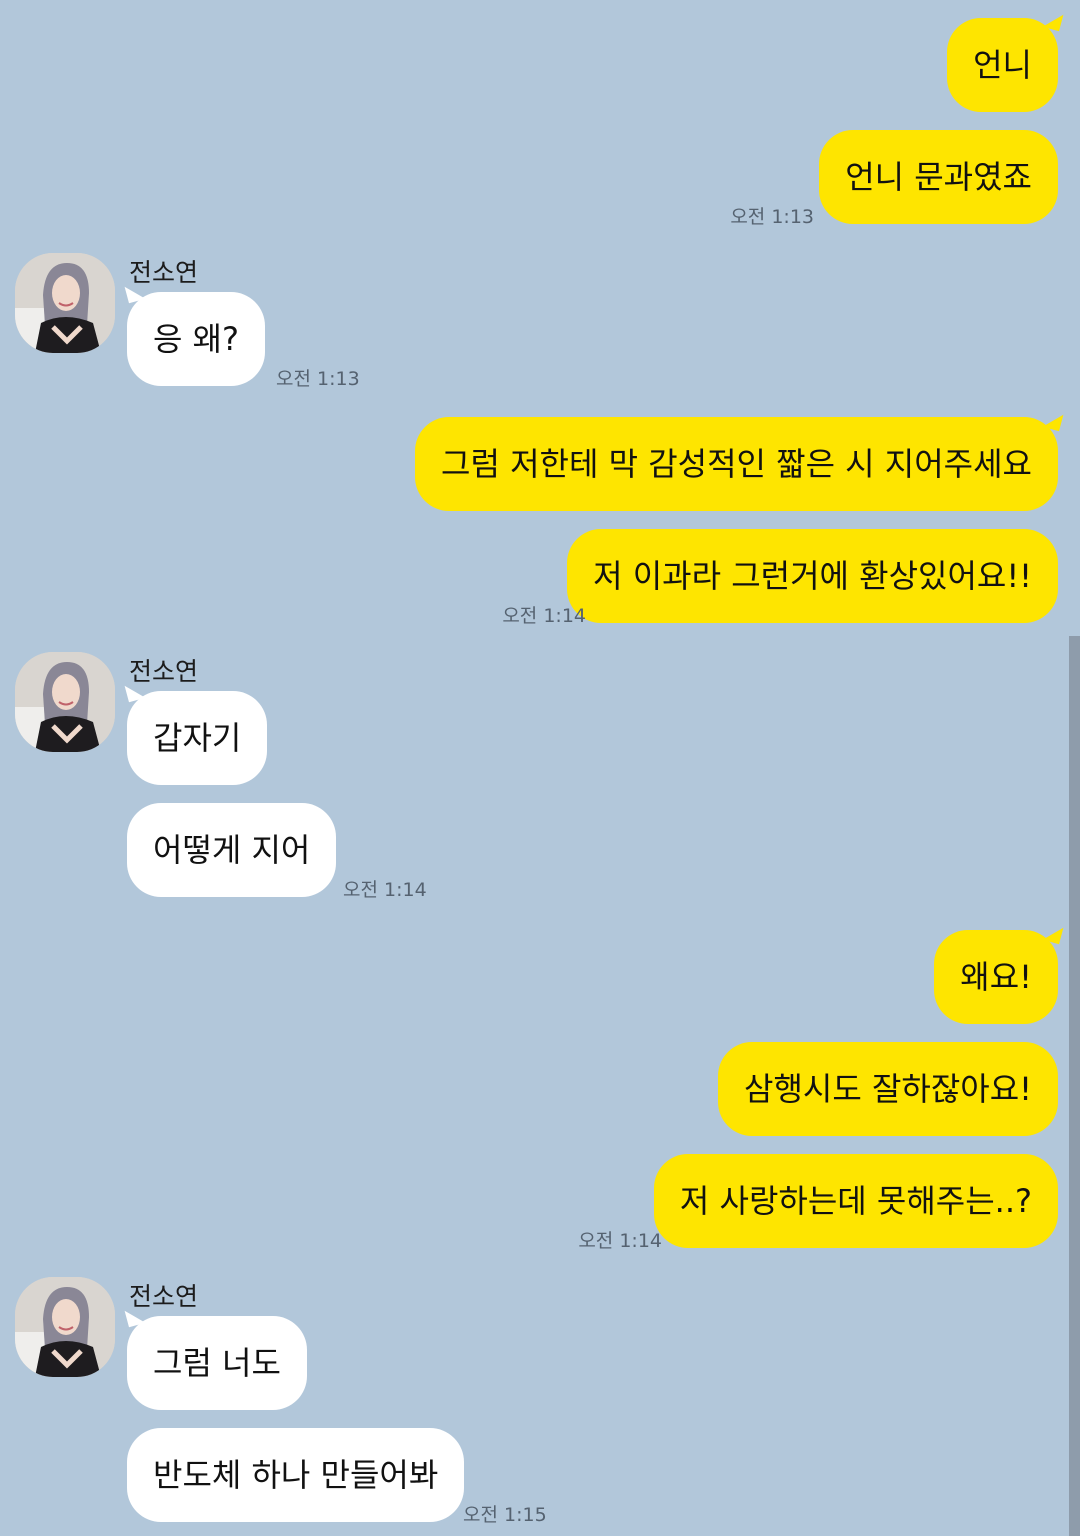  Describe the element at coordinates (217, 1363) in the screenshot. I see `their-message-bubble: 그럼 너도` at that location.